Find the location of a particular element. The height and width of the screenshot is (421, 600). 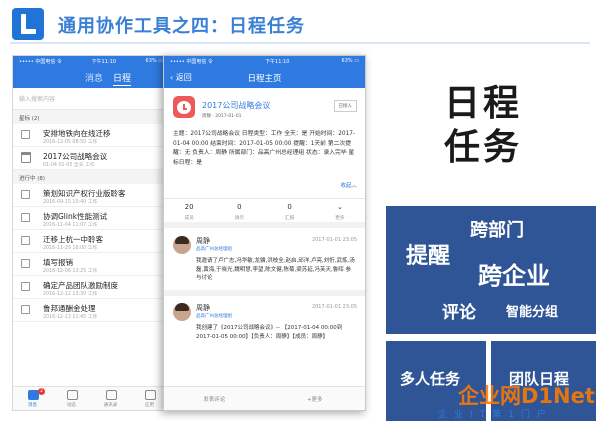

bottom-tab-contacts: 通讯录 is located at coordinates (110, 398).